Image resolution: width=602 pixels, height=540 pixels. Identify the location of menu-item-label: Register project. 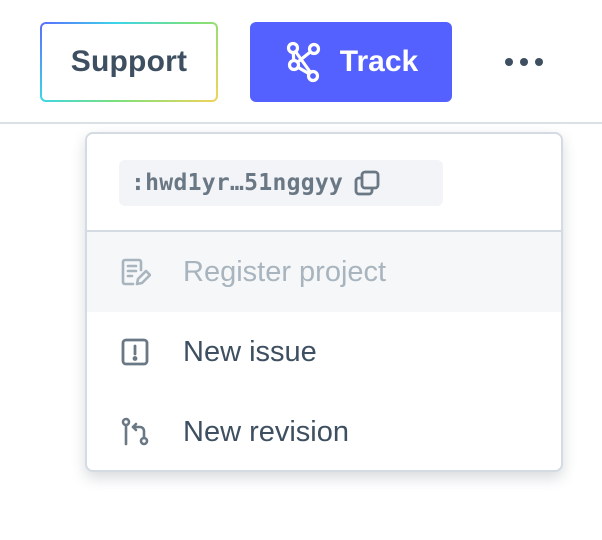
(285, 271).